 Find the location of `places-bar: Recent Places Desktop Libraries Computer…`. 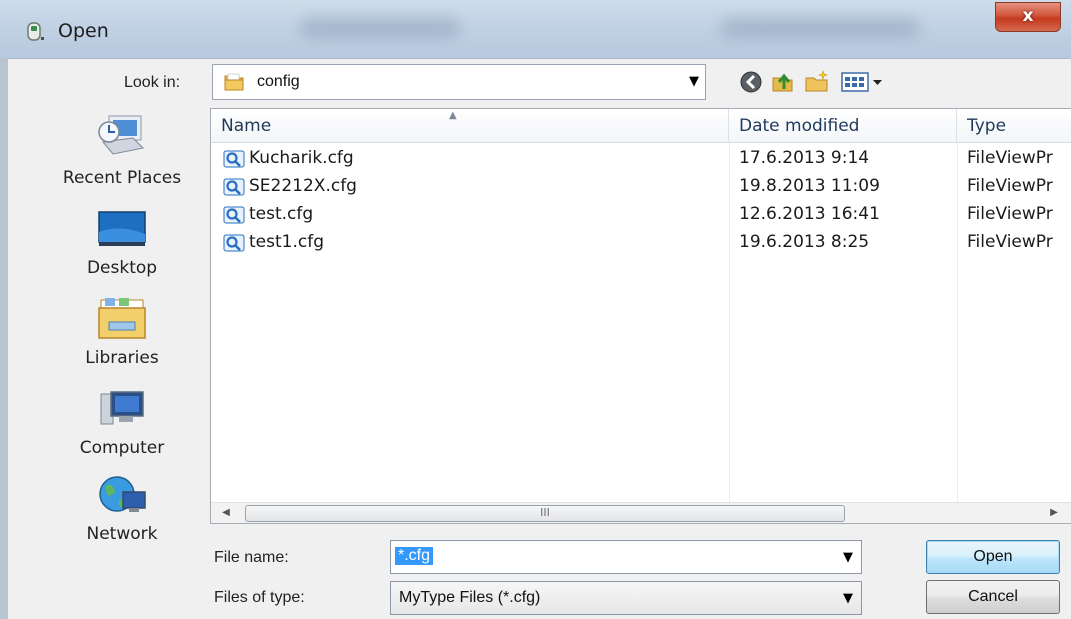

places-bar: Recent Places Desktop Libraries Computer… is located at coordinates (122, 343).